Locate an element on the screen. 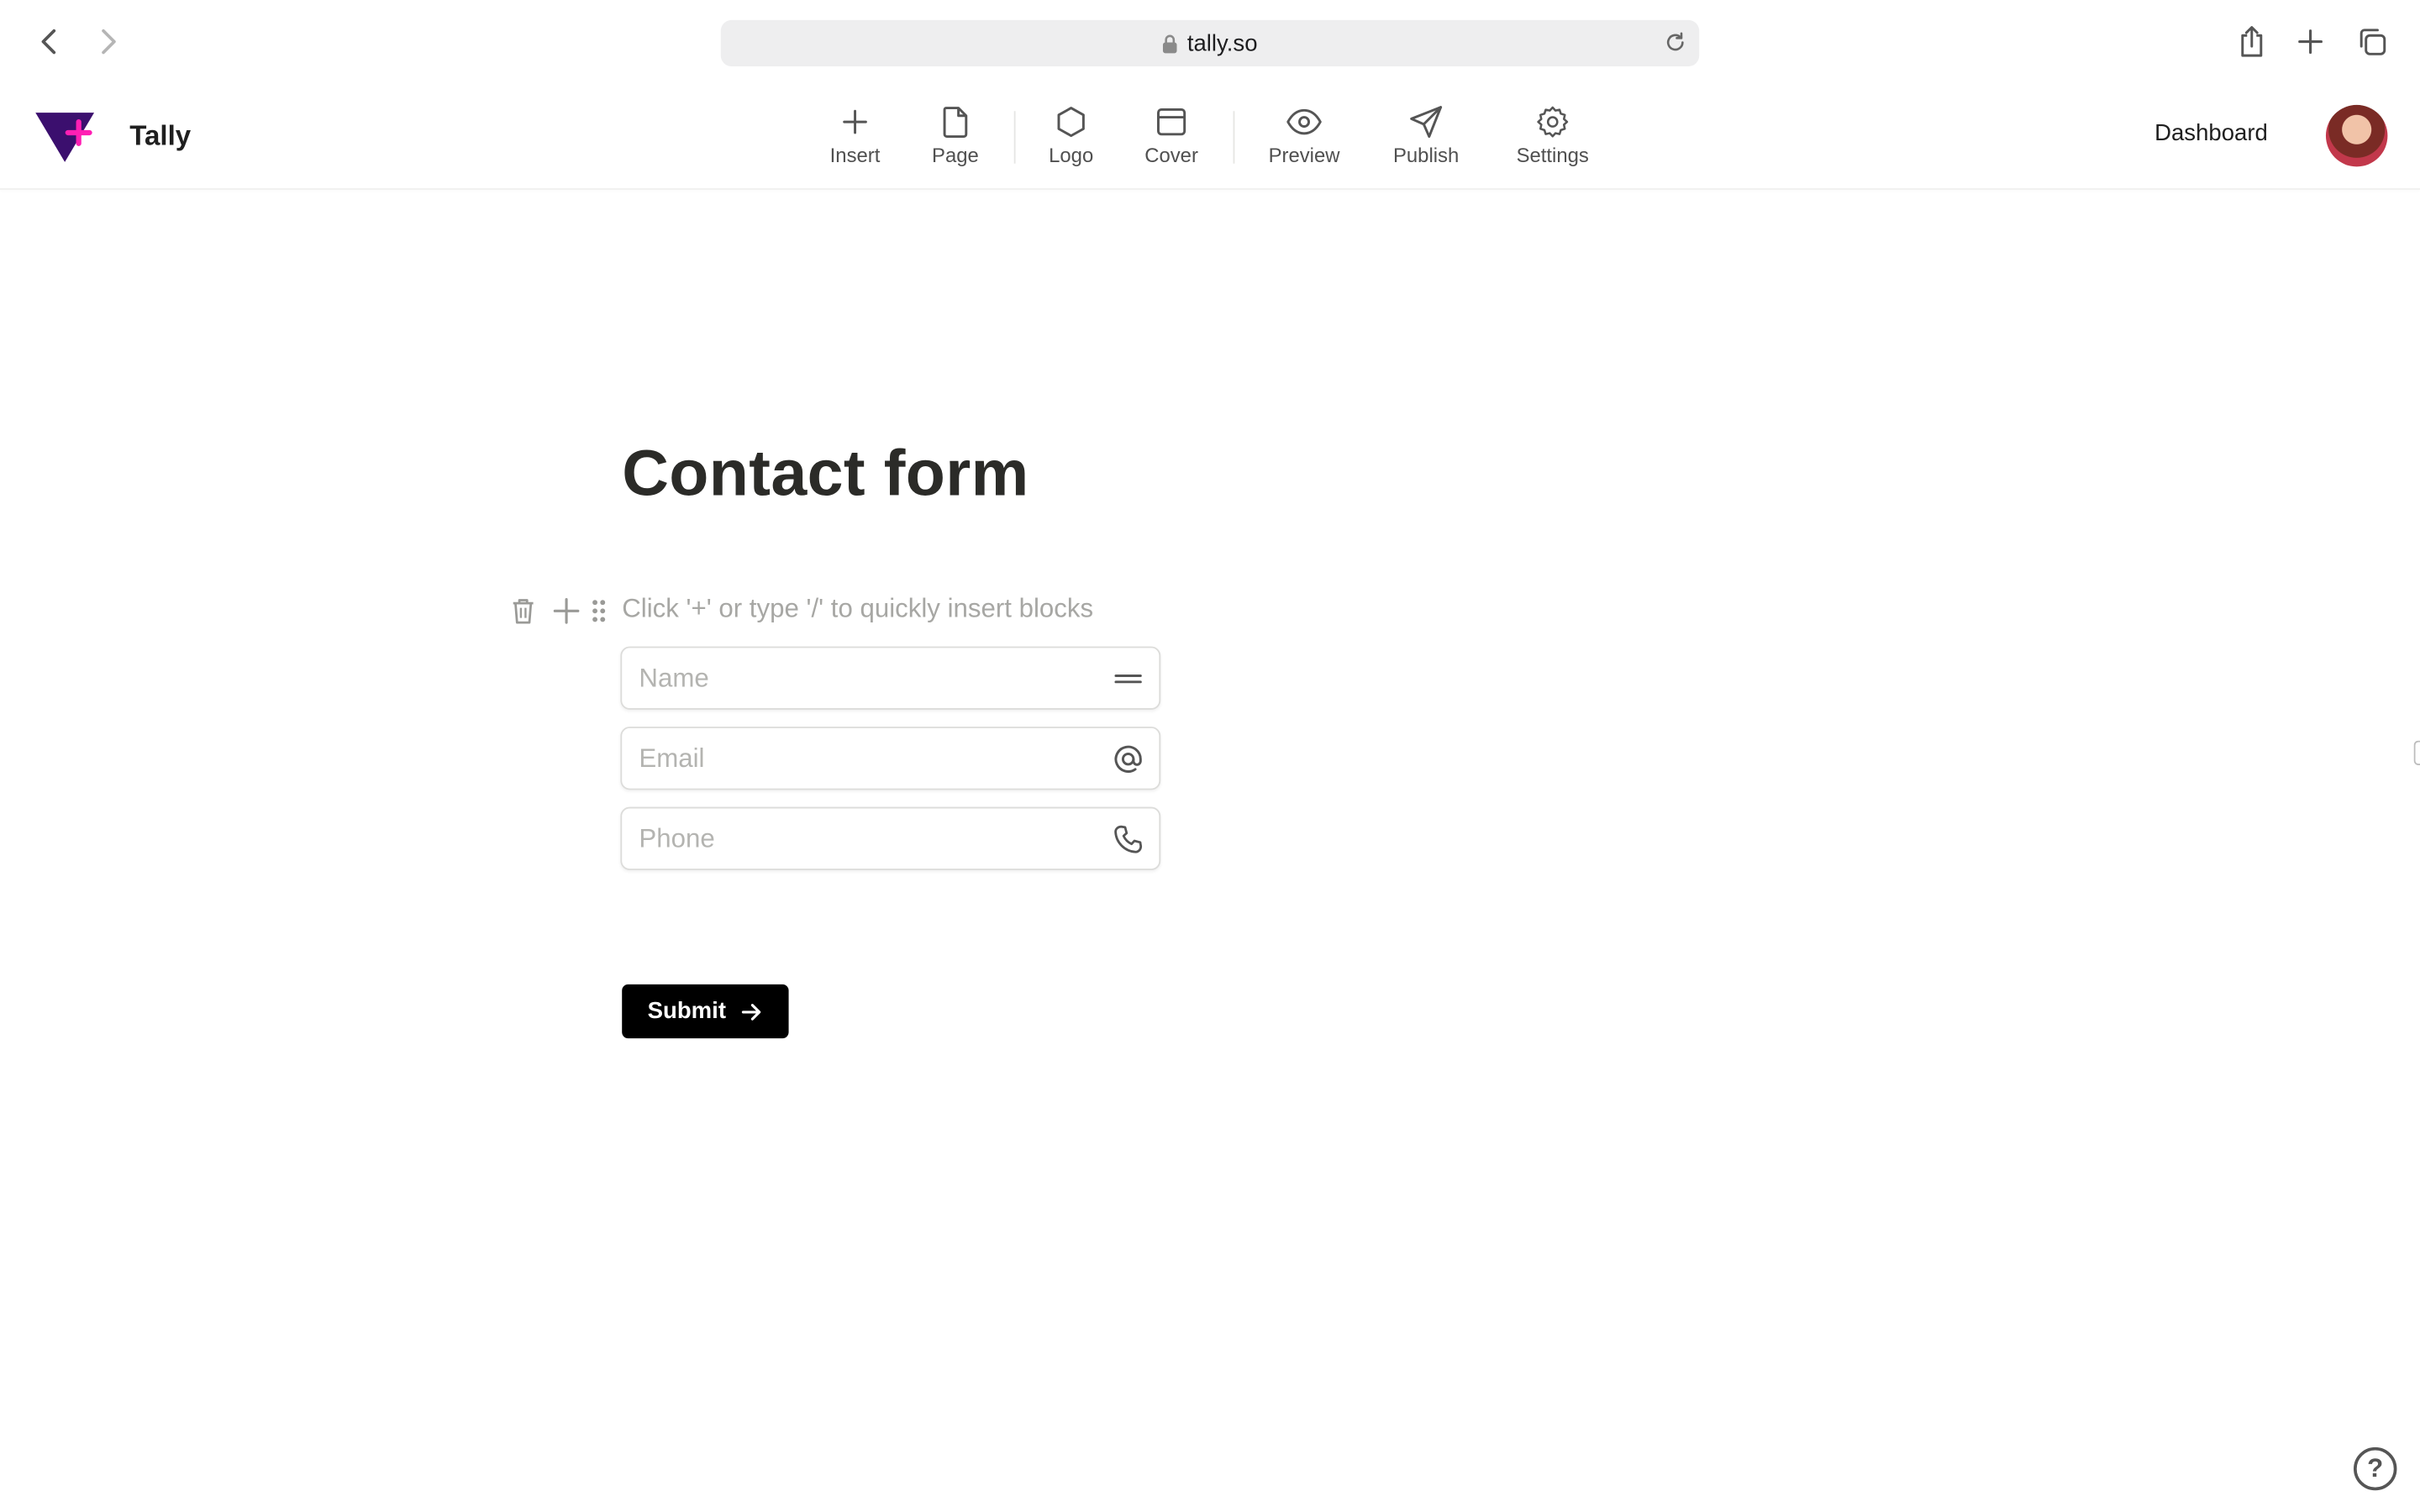  block-tools is located at coordinates (557, 610).